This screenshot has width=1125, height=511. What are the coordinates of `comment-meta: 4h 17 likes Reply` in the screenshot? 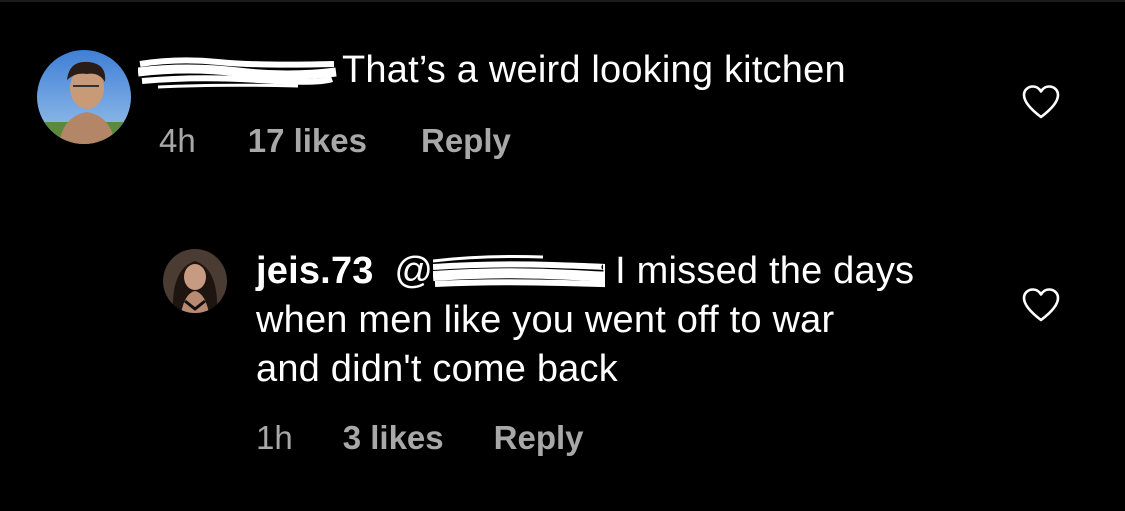 It's located at (335, 141).